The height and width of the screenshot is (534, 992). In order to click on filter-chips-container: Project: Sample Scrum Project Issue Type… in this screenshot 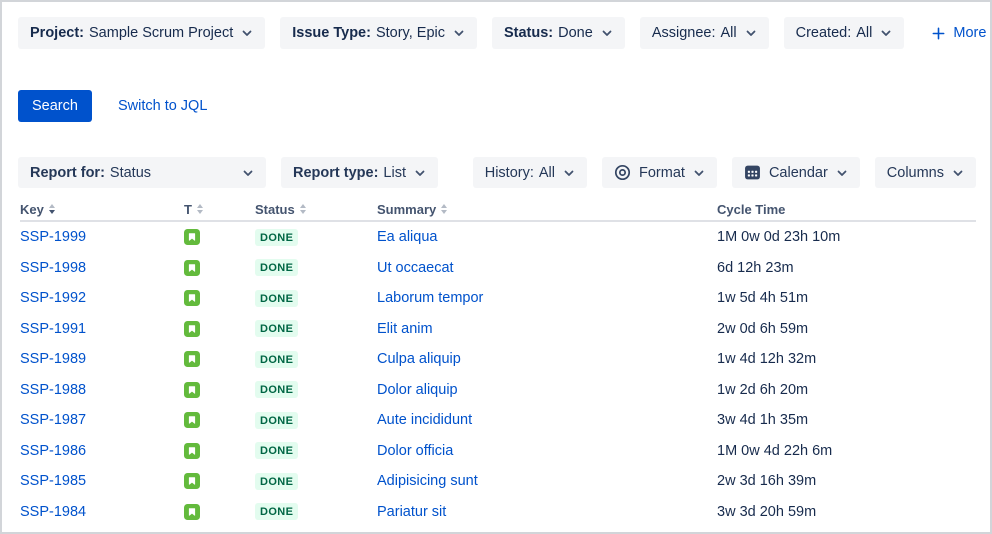, I will do `click(468, 33)`.